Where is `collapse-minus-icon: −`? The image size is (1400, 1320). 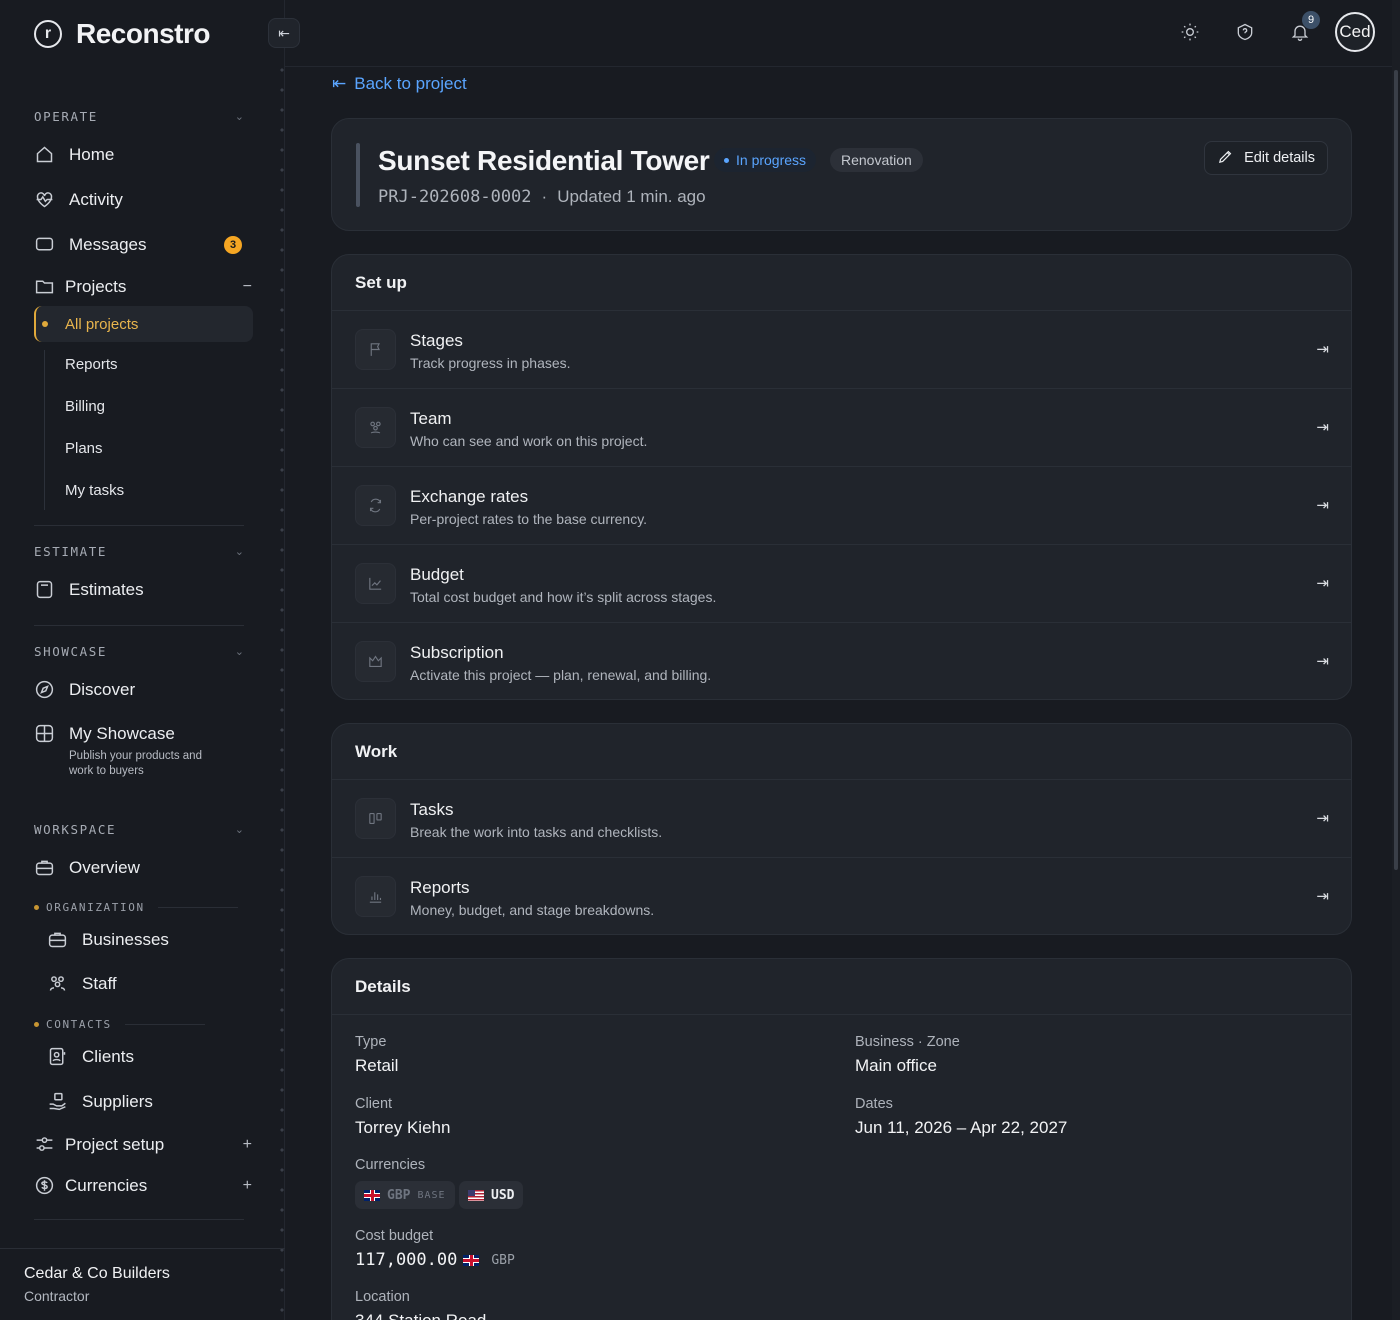 collapse-minus-icon: − is located at coordinates (247, 287).